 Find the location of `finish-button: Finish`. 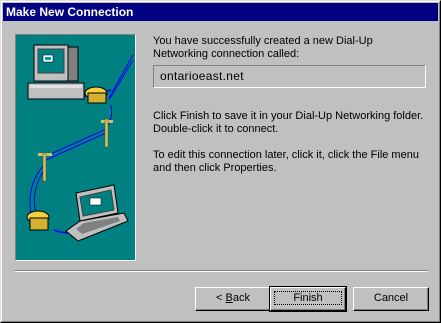

finish-button: Finish is located at coordinates (308, 299).